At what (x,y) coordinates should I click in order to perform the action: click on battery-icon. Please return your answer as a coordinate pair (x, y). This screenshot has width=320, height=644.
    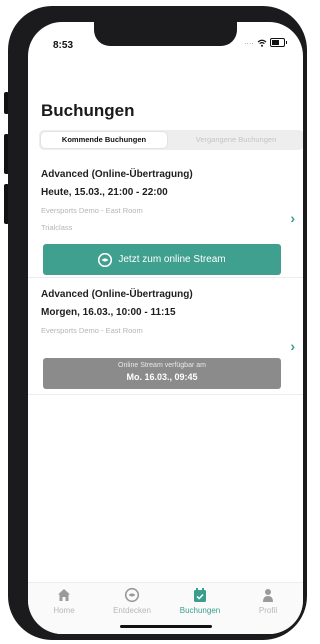
    Looking at the image, I should click on (278, 42).